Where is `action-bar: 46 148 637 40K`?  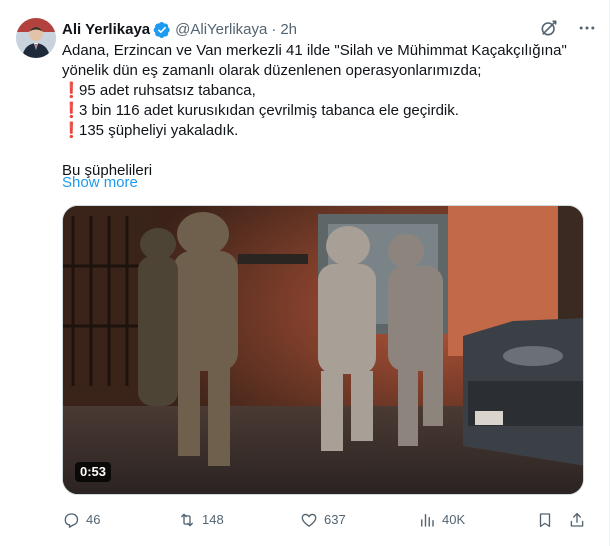 action-bar: 46 148 637 40K is located at coordinates (327, 520).